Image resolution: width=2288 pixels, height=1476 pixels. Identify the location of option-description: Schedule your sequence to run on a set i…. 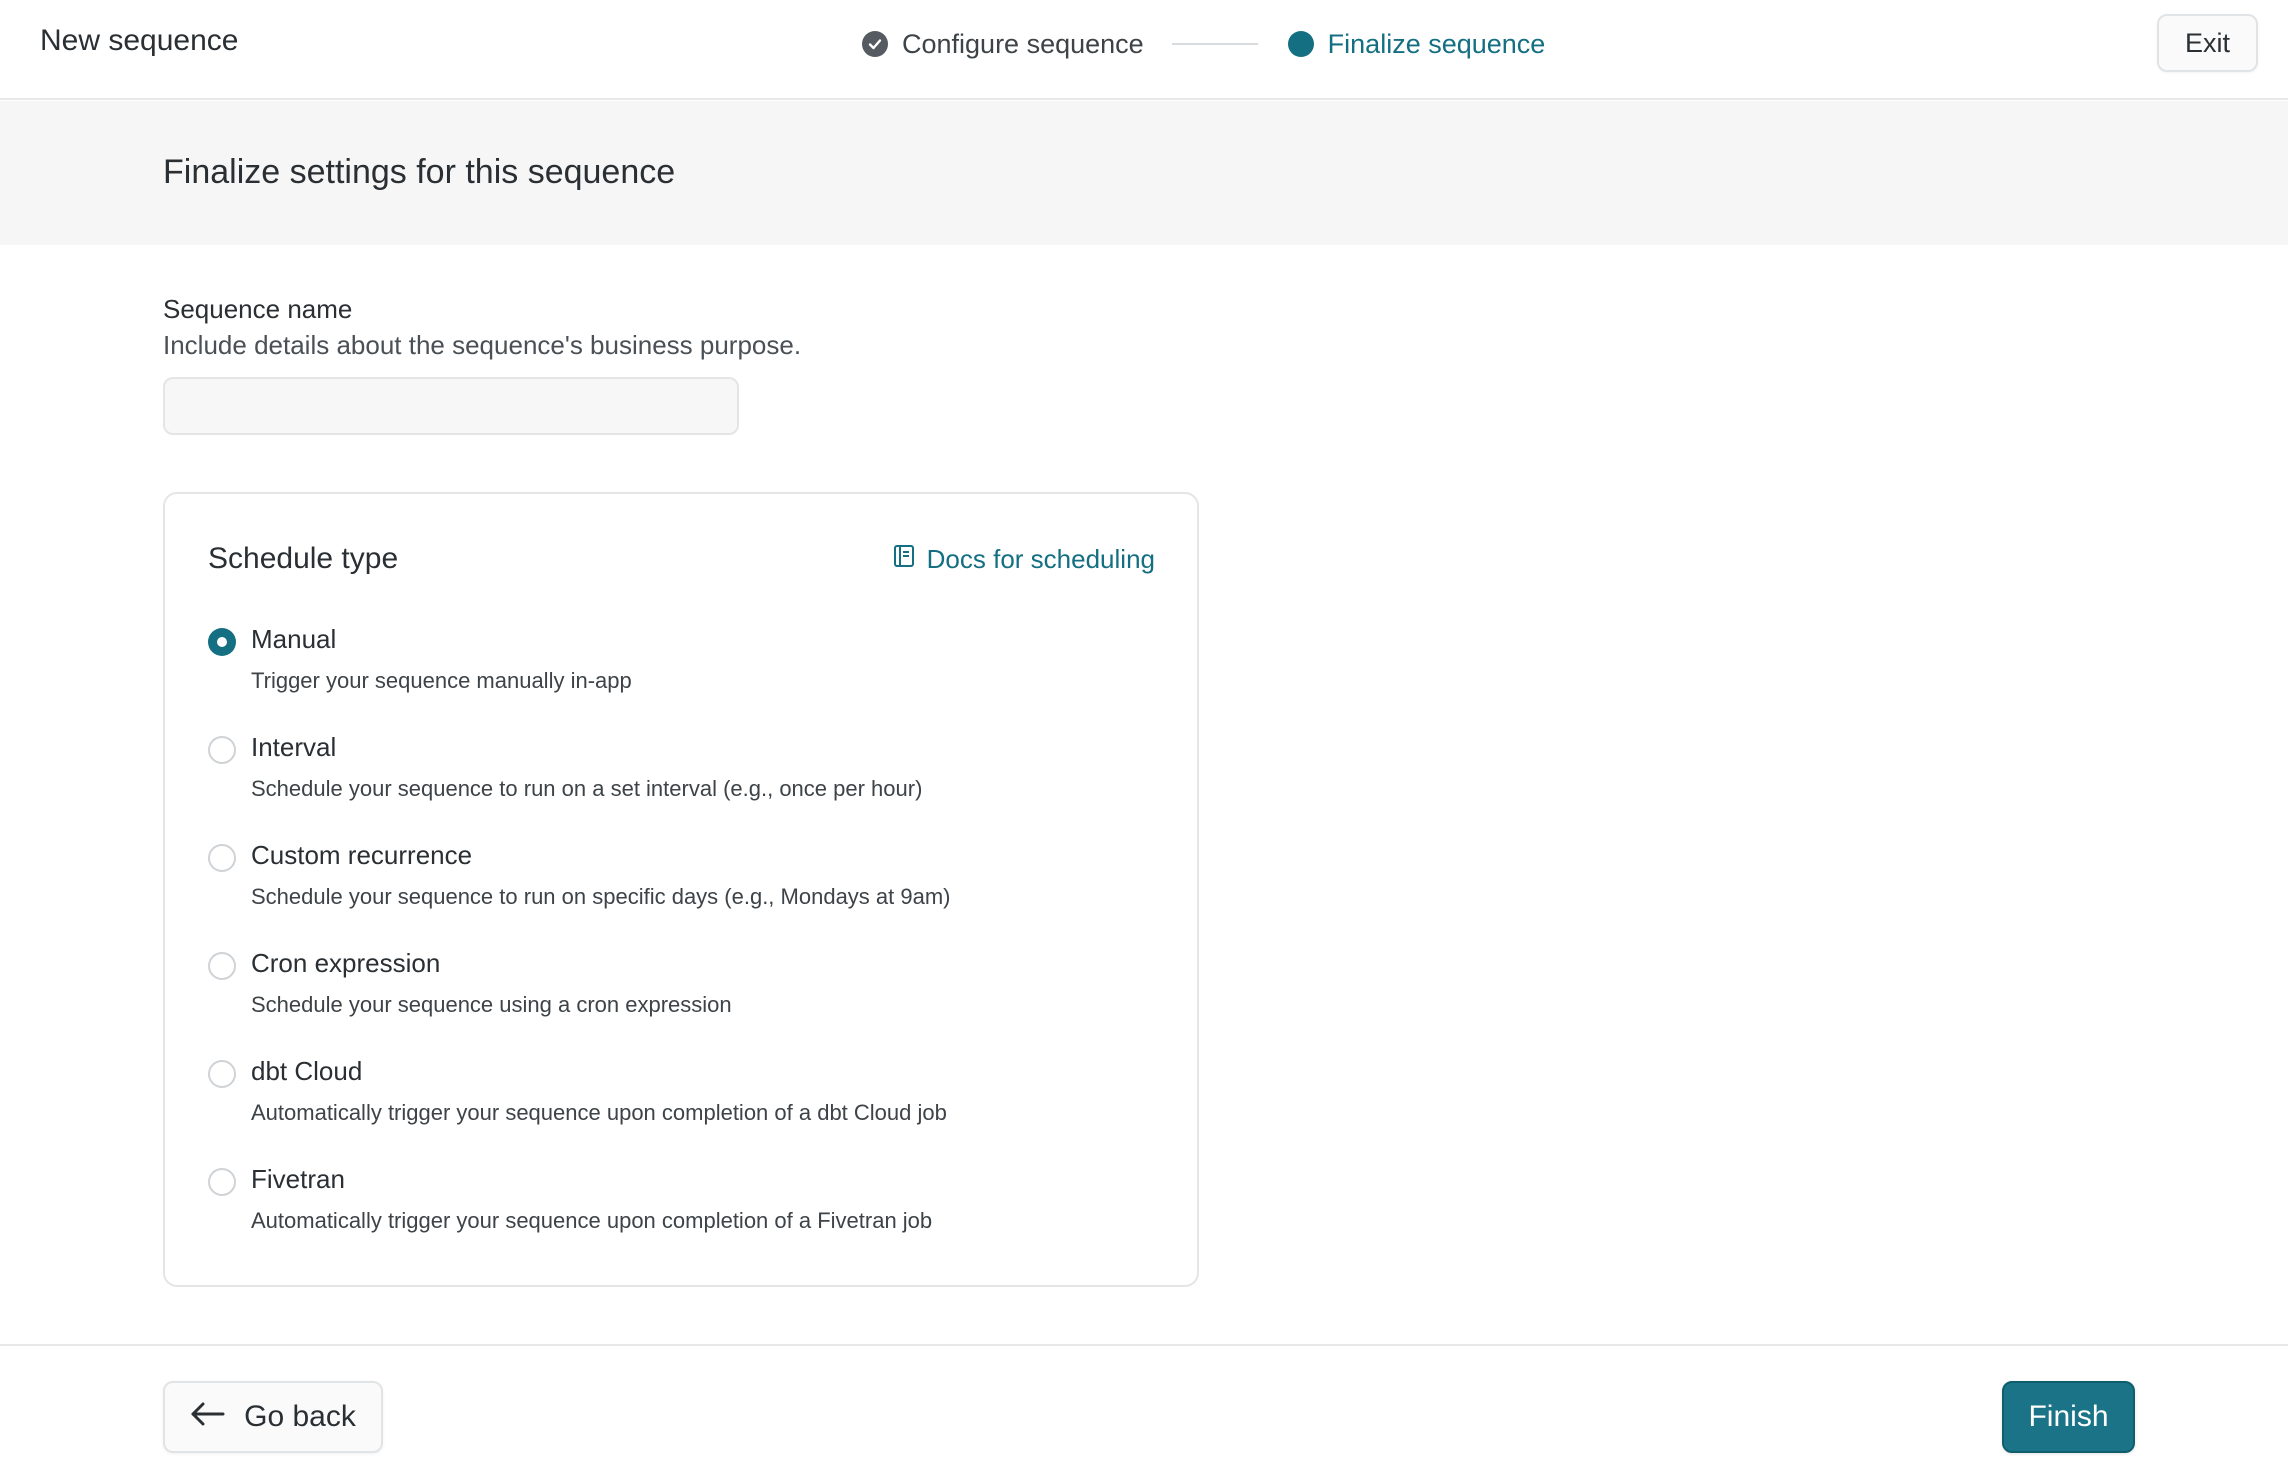
(587, 788).